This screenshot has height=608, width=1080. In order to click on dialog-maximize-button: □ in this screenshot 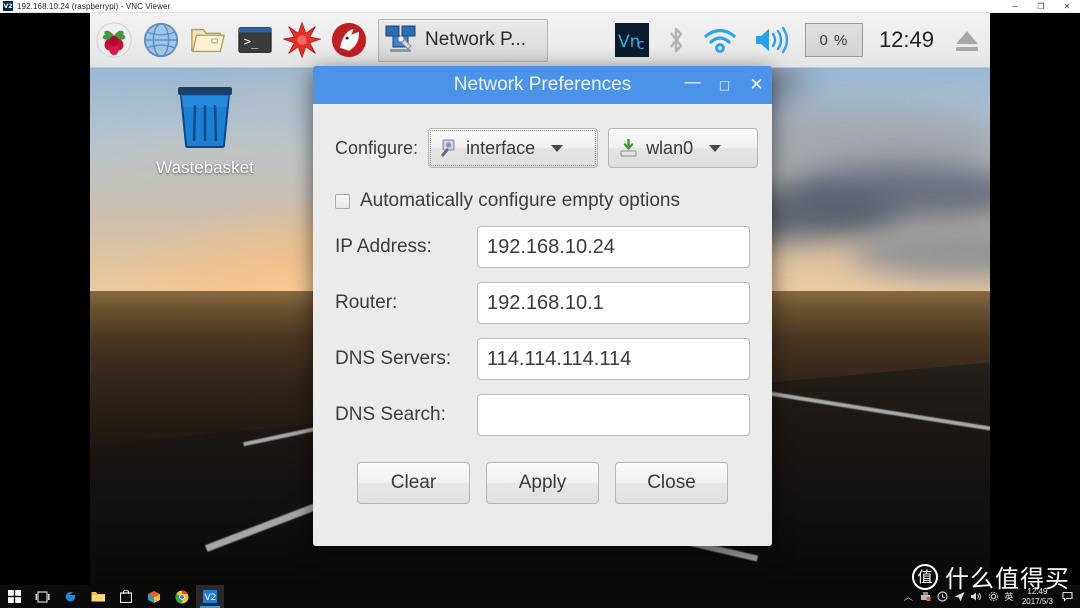, I will do `click(724, 85)`.